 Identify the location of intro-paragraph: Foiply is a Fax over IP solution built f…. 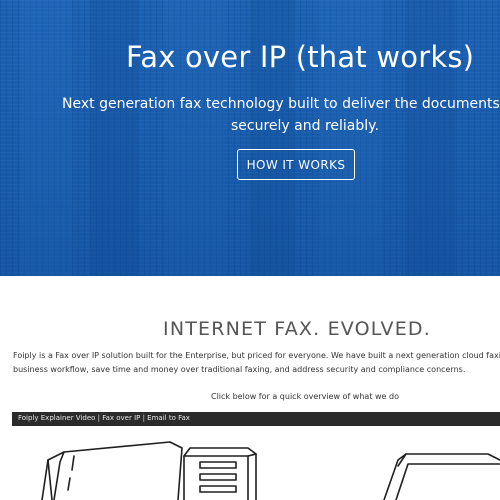
(256, 363).